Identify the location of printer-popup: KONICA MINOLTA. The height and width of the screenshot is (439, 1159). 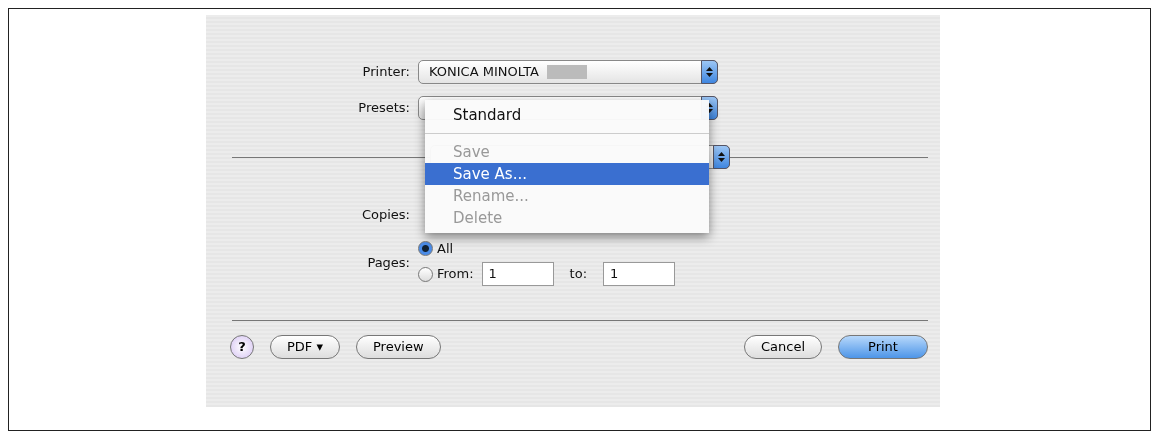
(568, 72).